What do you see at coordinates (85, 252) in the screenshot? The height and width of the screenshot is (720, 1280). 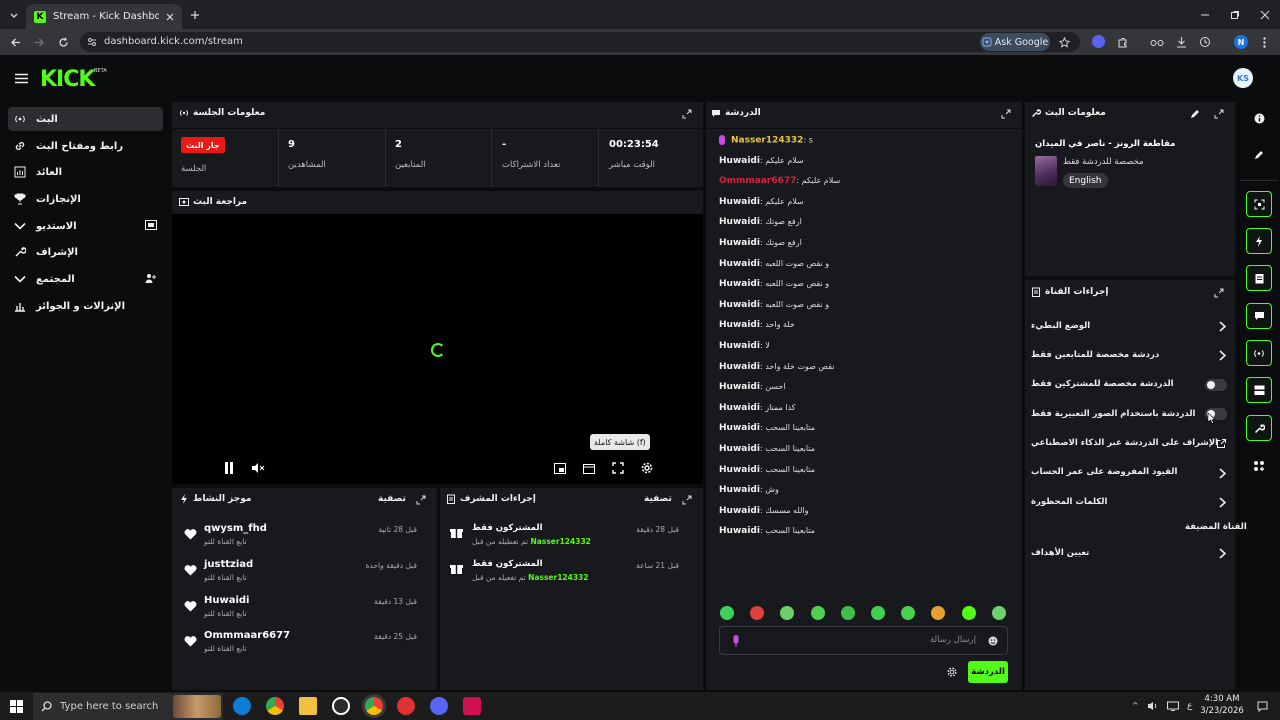 I see `sidebar-item-moderation: الإشراف` at bounding box center [85, 252].